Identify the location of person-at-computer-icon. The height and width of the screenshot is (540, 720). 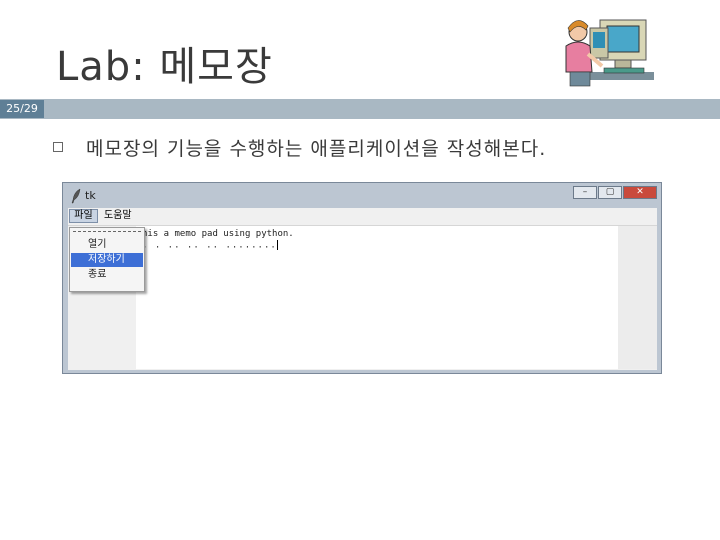
(609, 53).